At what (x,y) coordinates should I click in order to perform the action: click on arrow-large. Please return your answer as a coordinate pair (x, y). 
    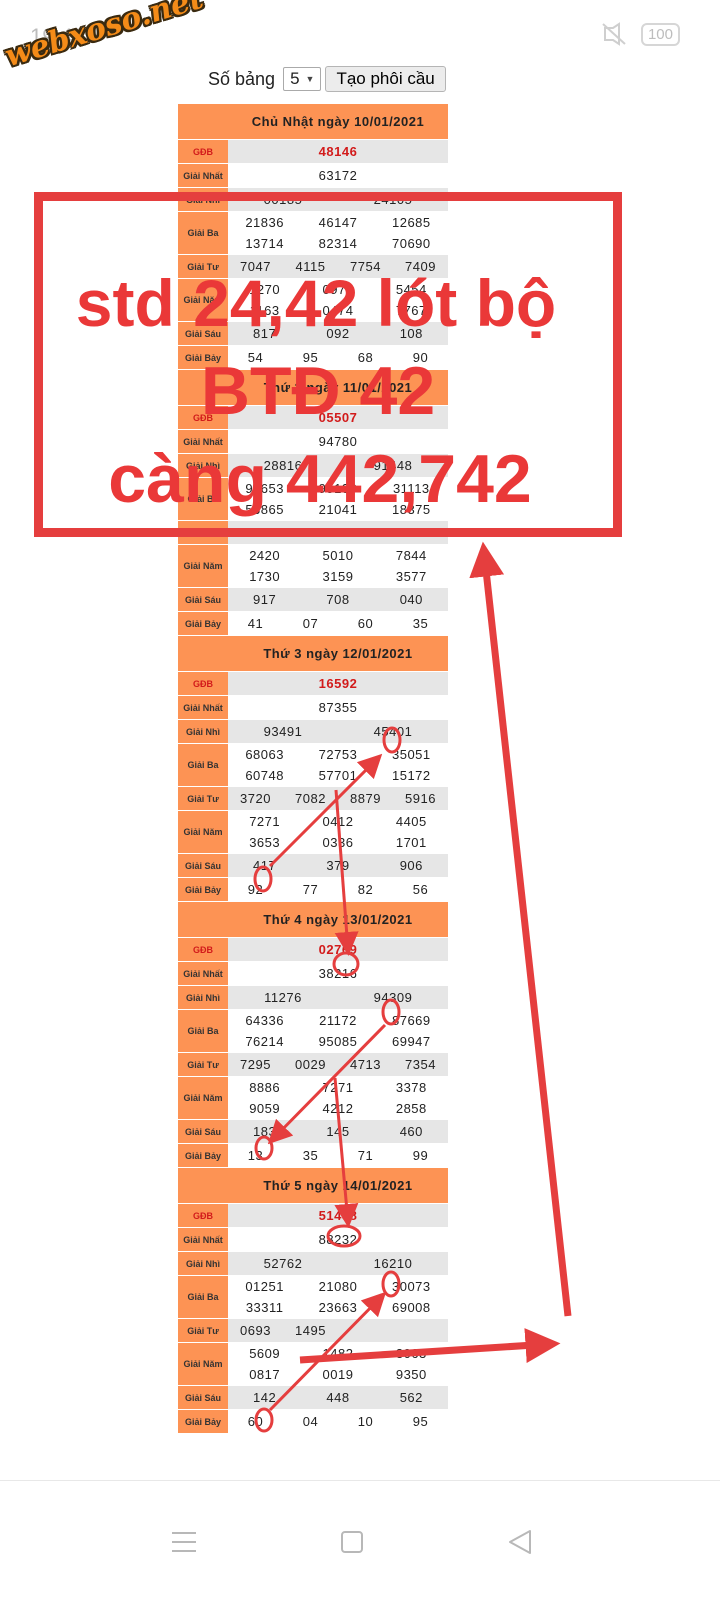
    Looking at the image, I should click on (520, 929).